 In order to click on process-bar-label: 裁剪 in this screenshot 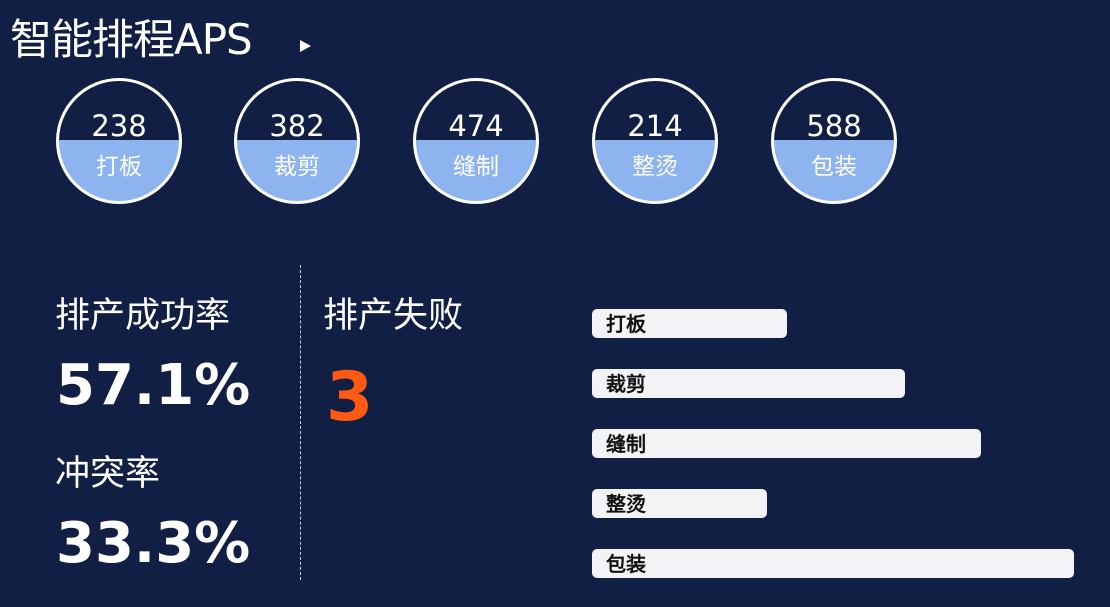, I will do `click(626, 384)`.